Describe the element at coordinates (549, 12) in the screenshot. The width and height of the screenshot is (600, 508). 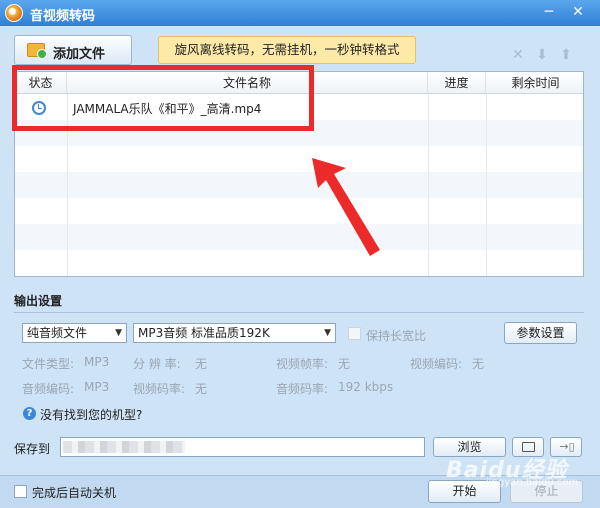
I see `minimize-button: ─` at that location.